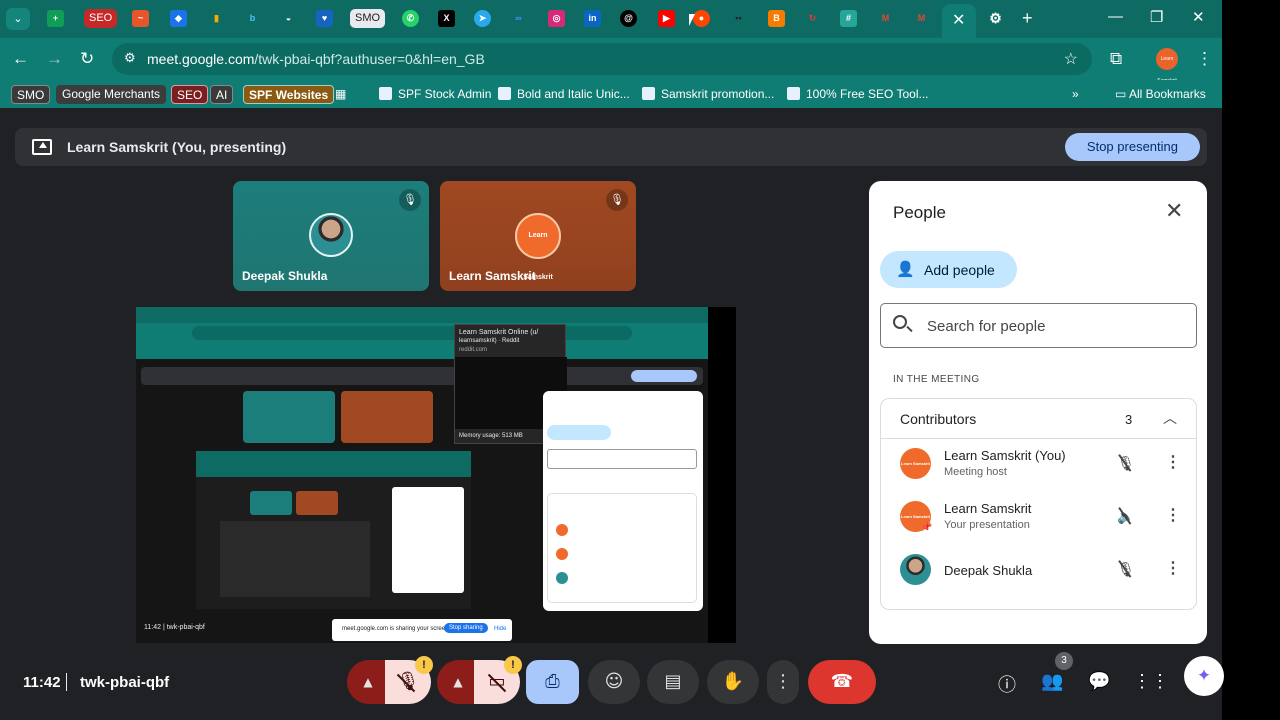 The image size is (1280, 720). What do you see at coordinates (842, 682) in the screenshot?
I see `leave-call-button: ☎` at bounding box center [842, 682].